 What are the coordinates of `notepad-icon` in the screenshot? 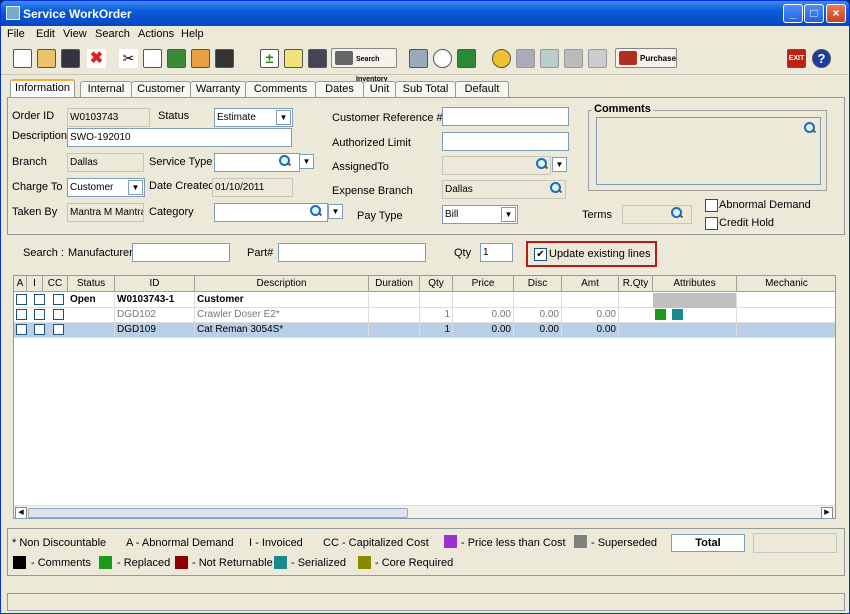 It's located at (293, 58).